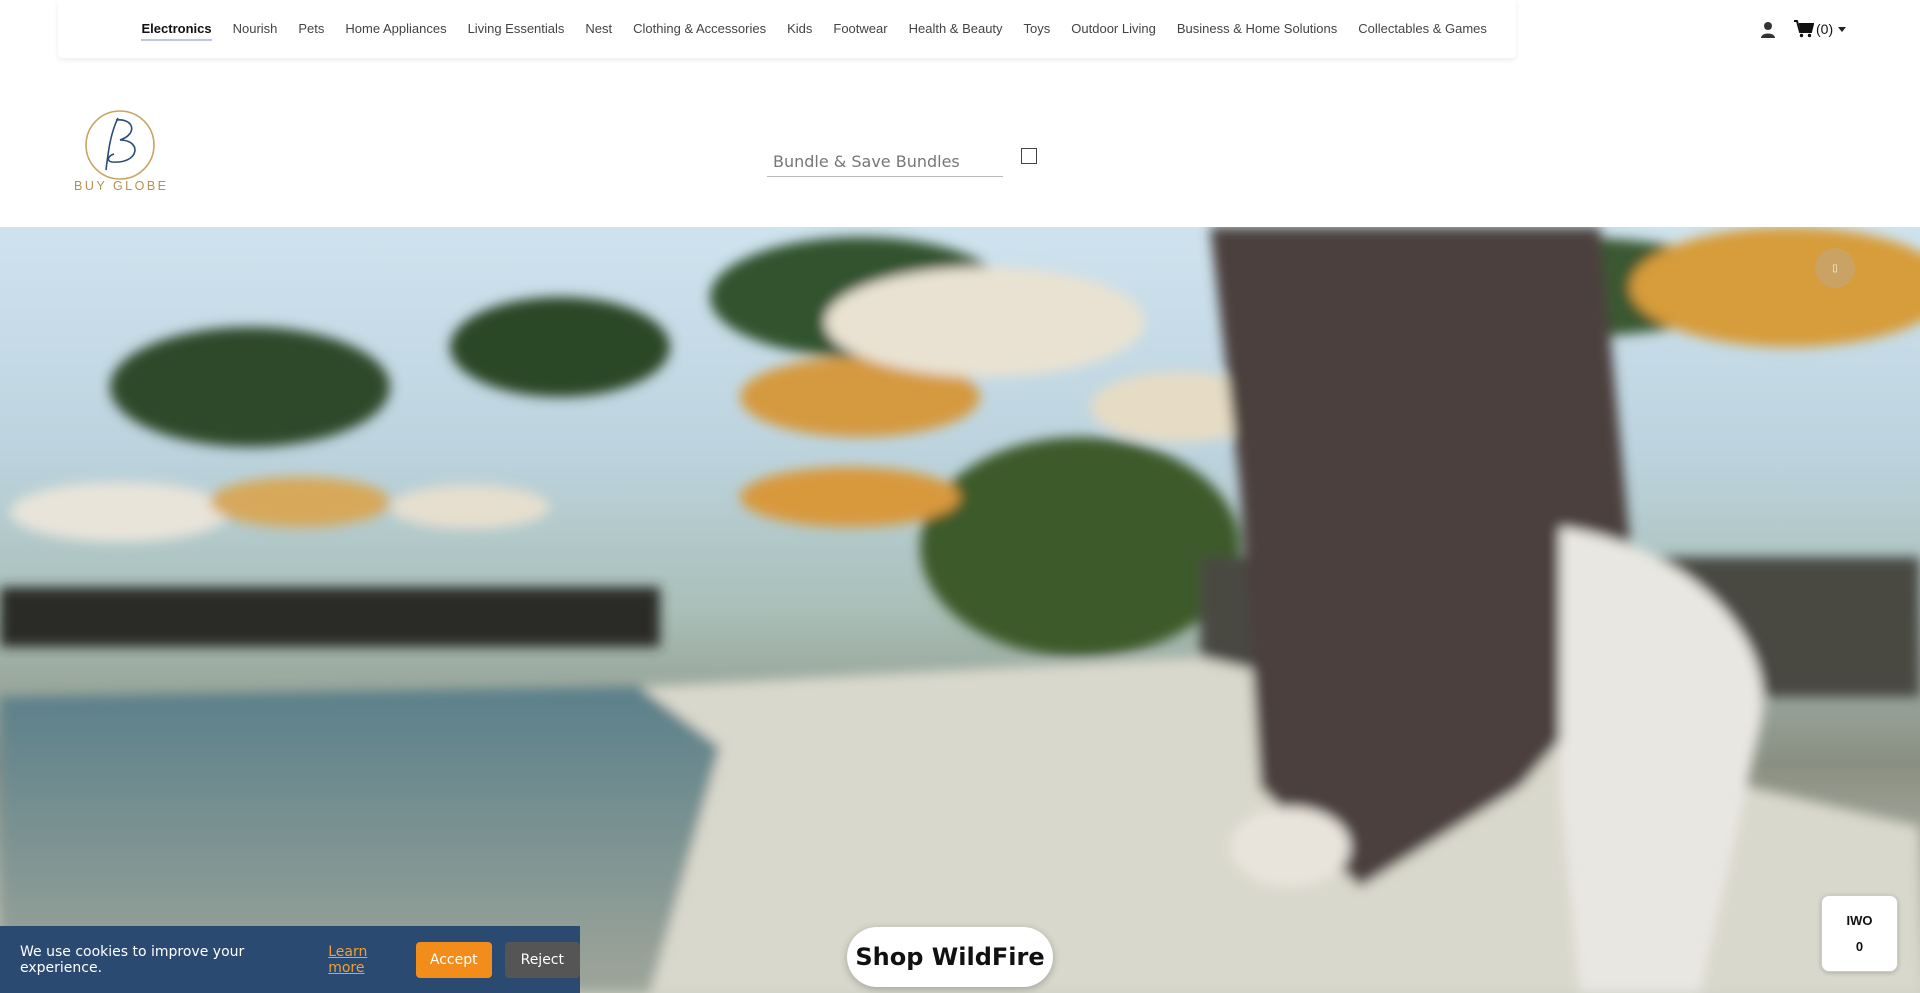  Describe the element at coordinates (955, 29) in the screenshot. I see `nav-item-health-beauty: Health & Beauty` at that location.